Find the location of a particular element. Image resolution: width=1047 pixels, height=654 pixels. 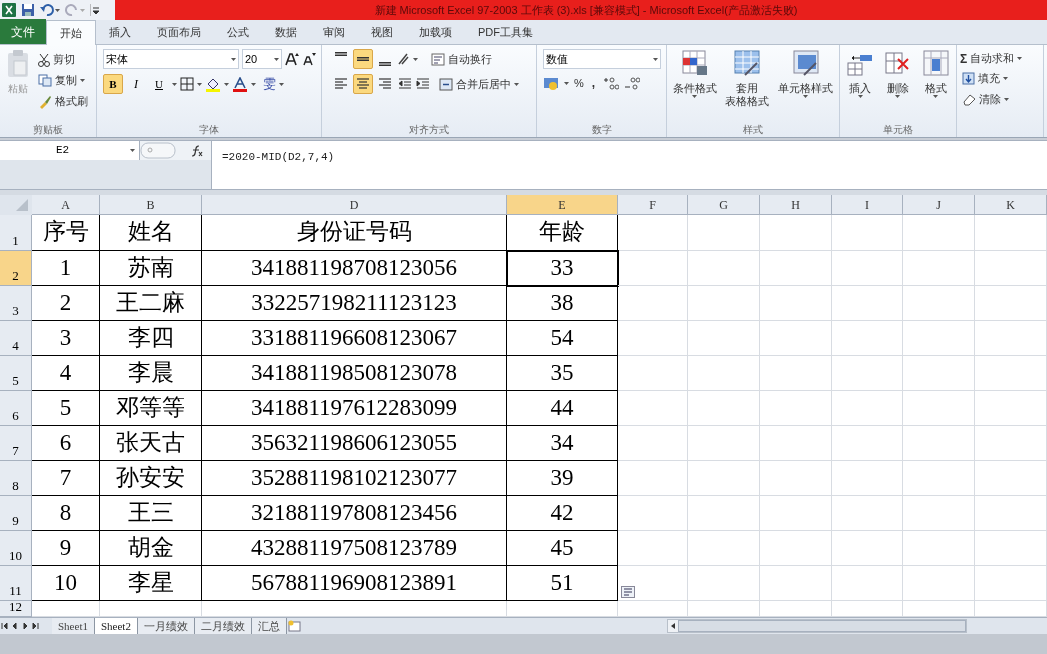

row-header: 6 is located at coordinates (16, 408).